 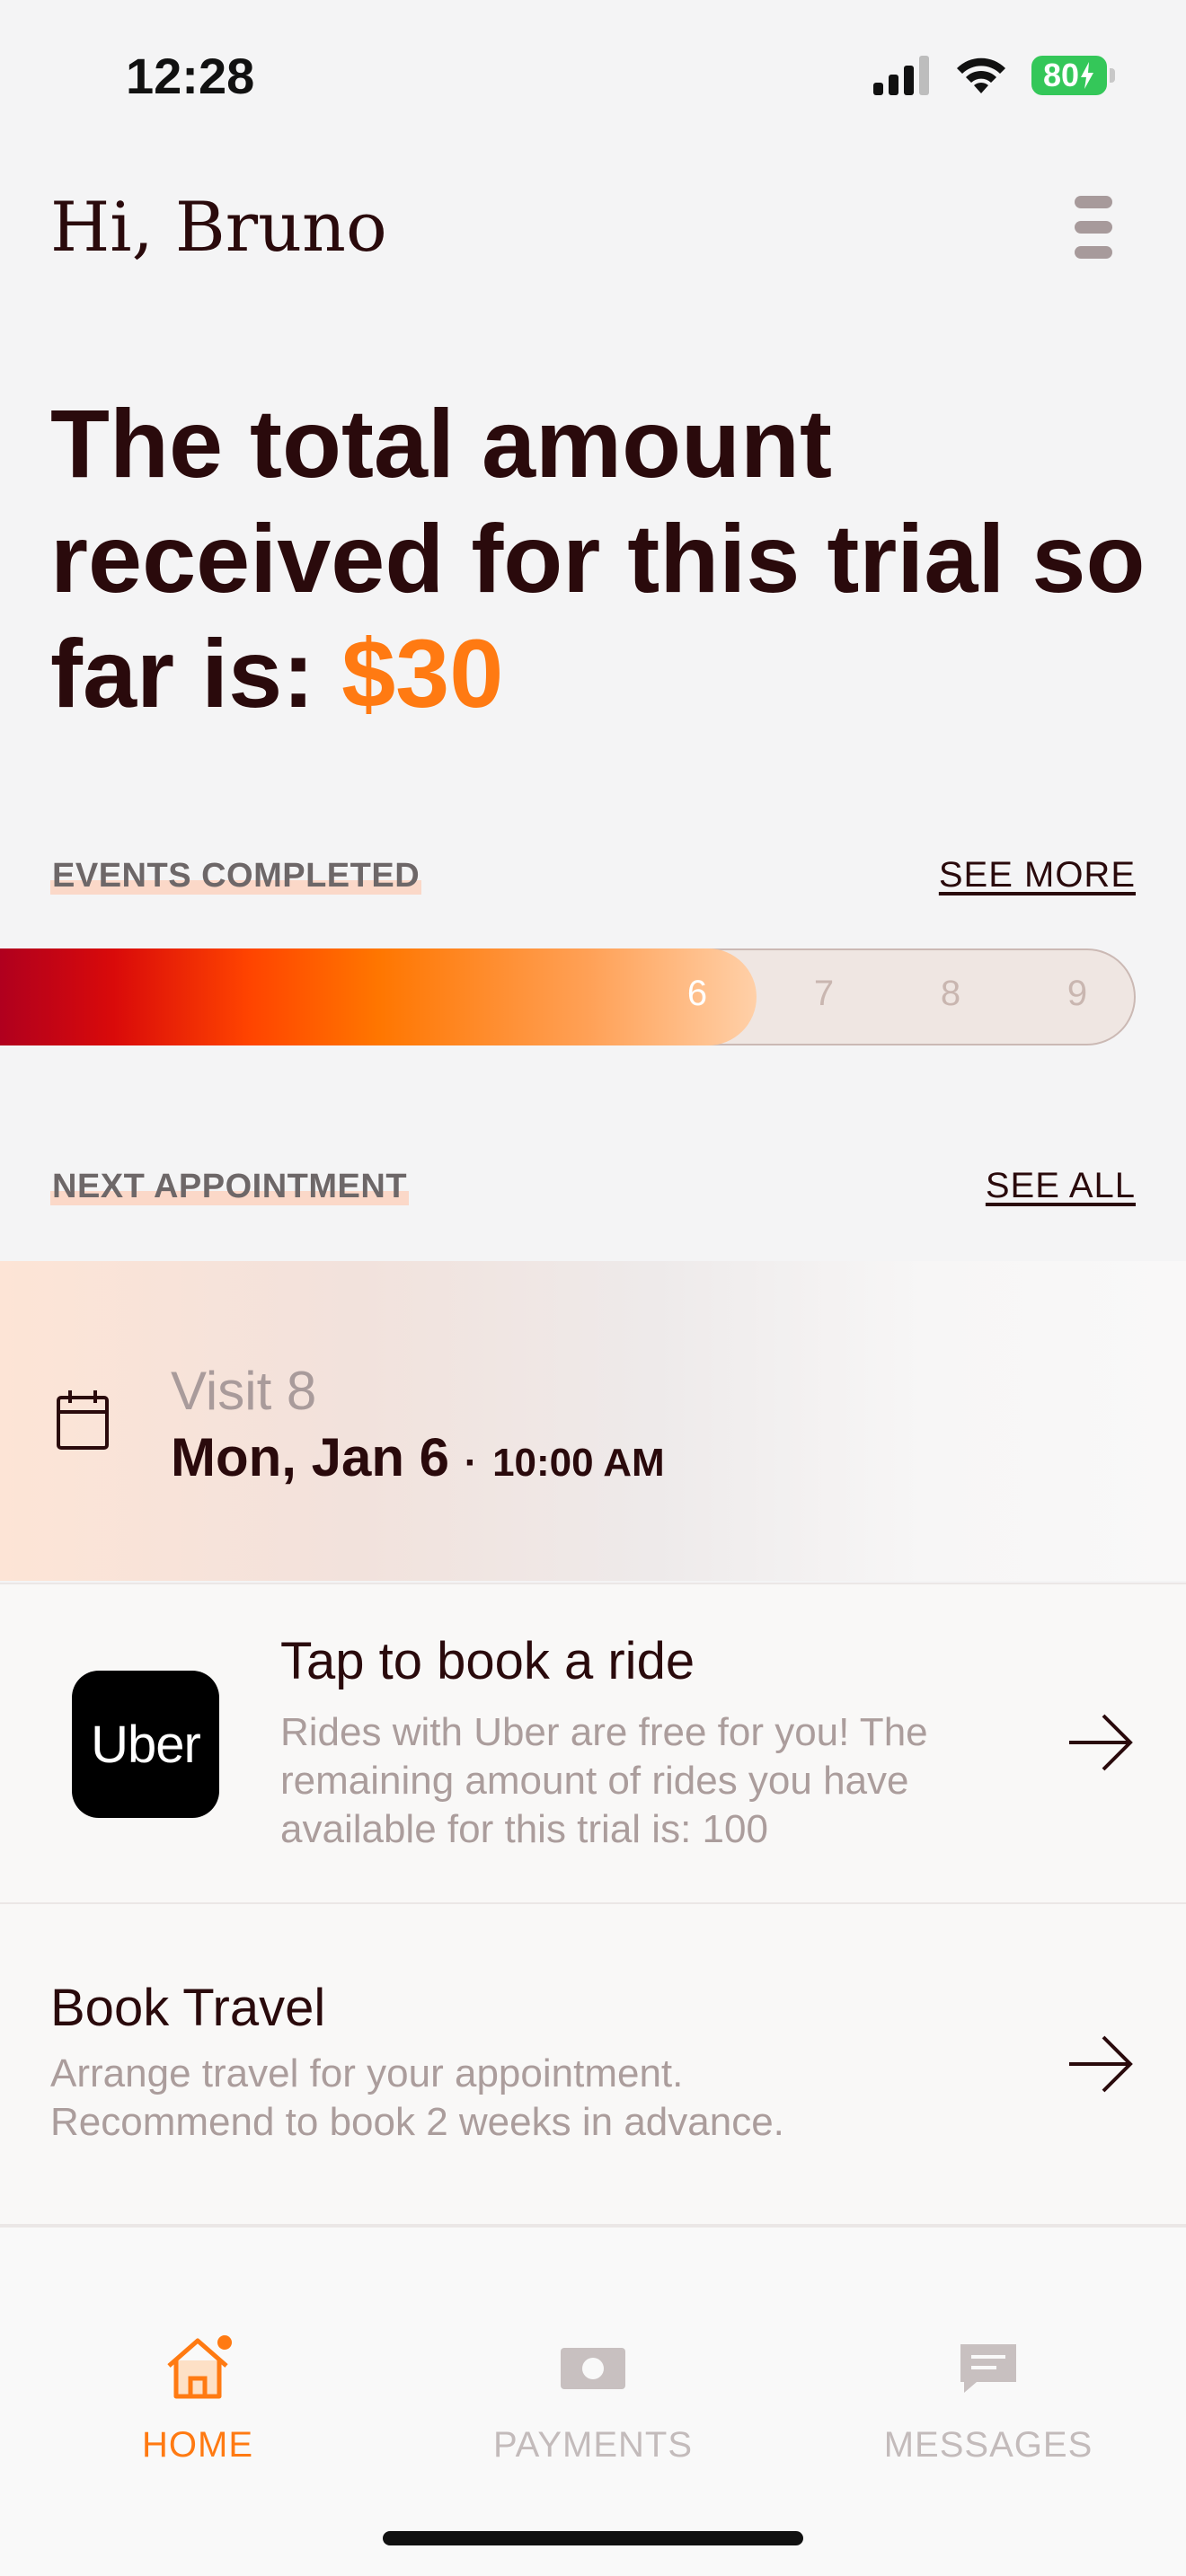 I want to click on cellular-signal-icon, so click(x=901, y=75).